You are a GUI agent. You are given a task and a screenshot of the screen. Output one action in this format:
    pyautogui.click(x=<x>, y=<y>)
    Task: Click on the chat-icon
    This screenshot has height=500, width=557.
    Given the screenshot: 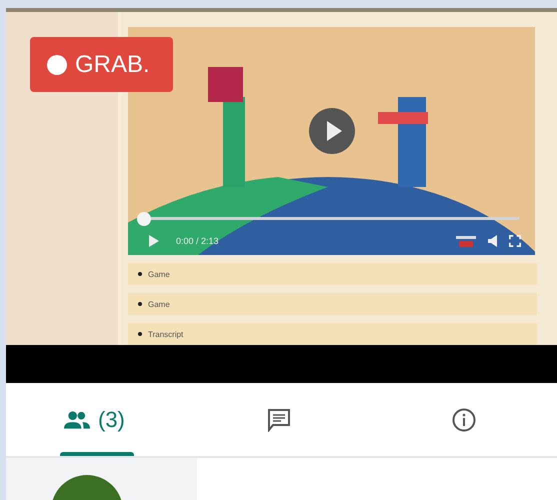 What is the action you would take?
    pyautogui.click(x=278, y=420)
    